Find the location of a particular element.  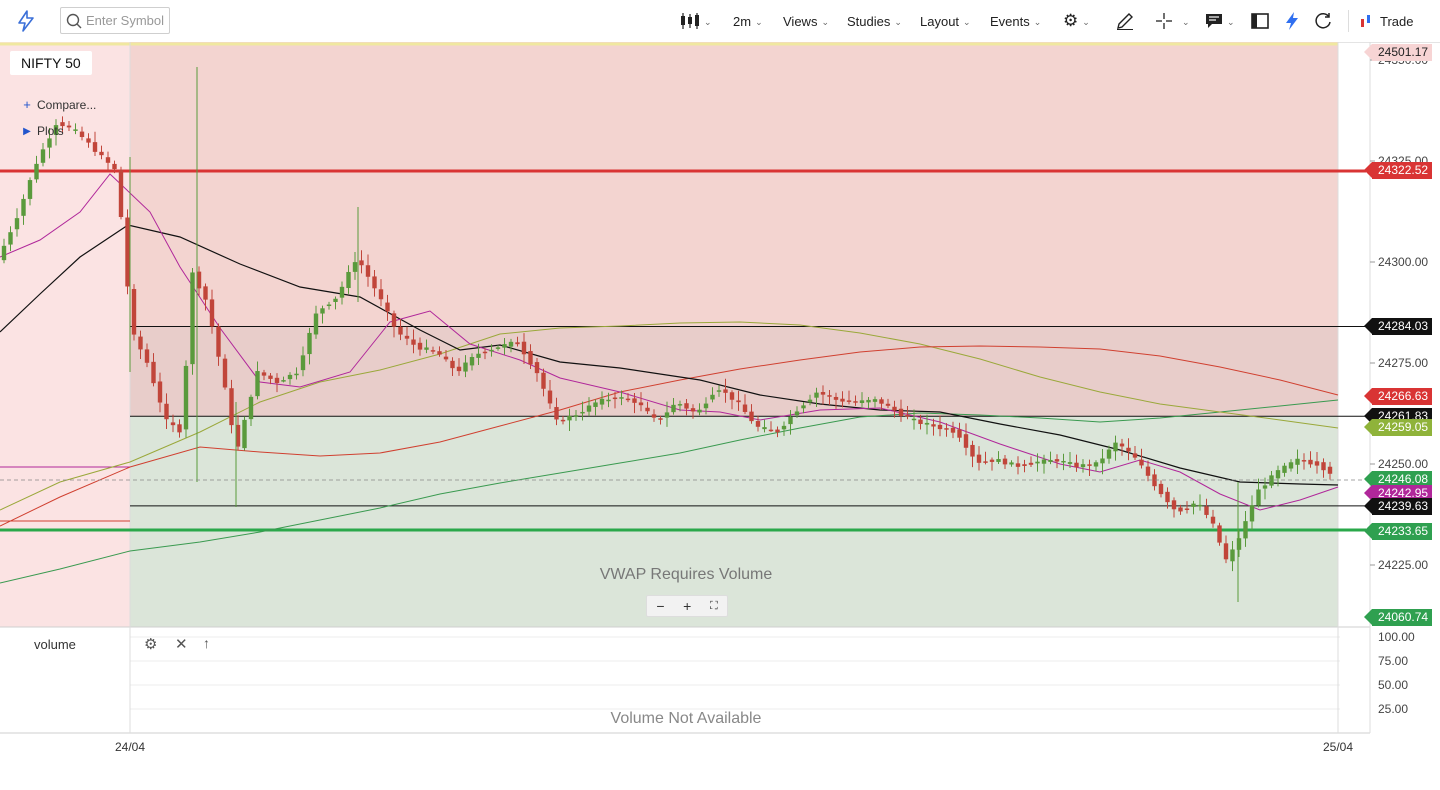

volume-settings-gear-icon: ⚙ is located at coordinates (150, 644).